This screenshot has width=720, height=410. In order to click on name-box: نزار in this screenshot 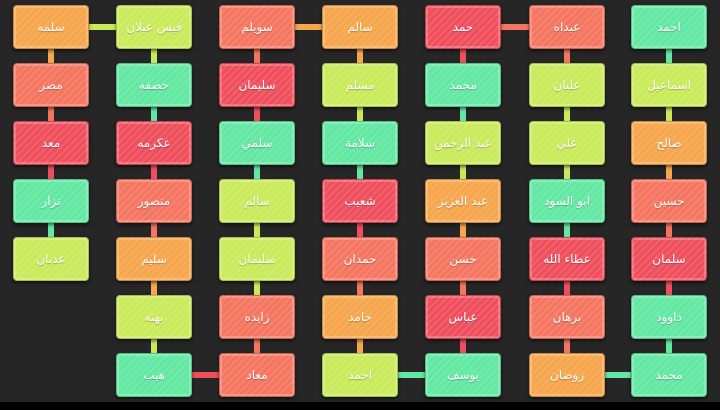, I will do `click(51, 201)`.